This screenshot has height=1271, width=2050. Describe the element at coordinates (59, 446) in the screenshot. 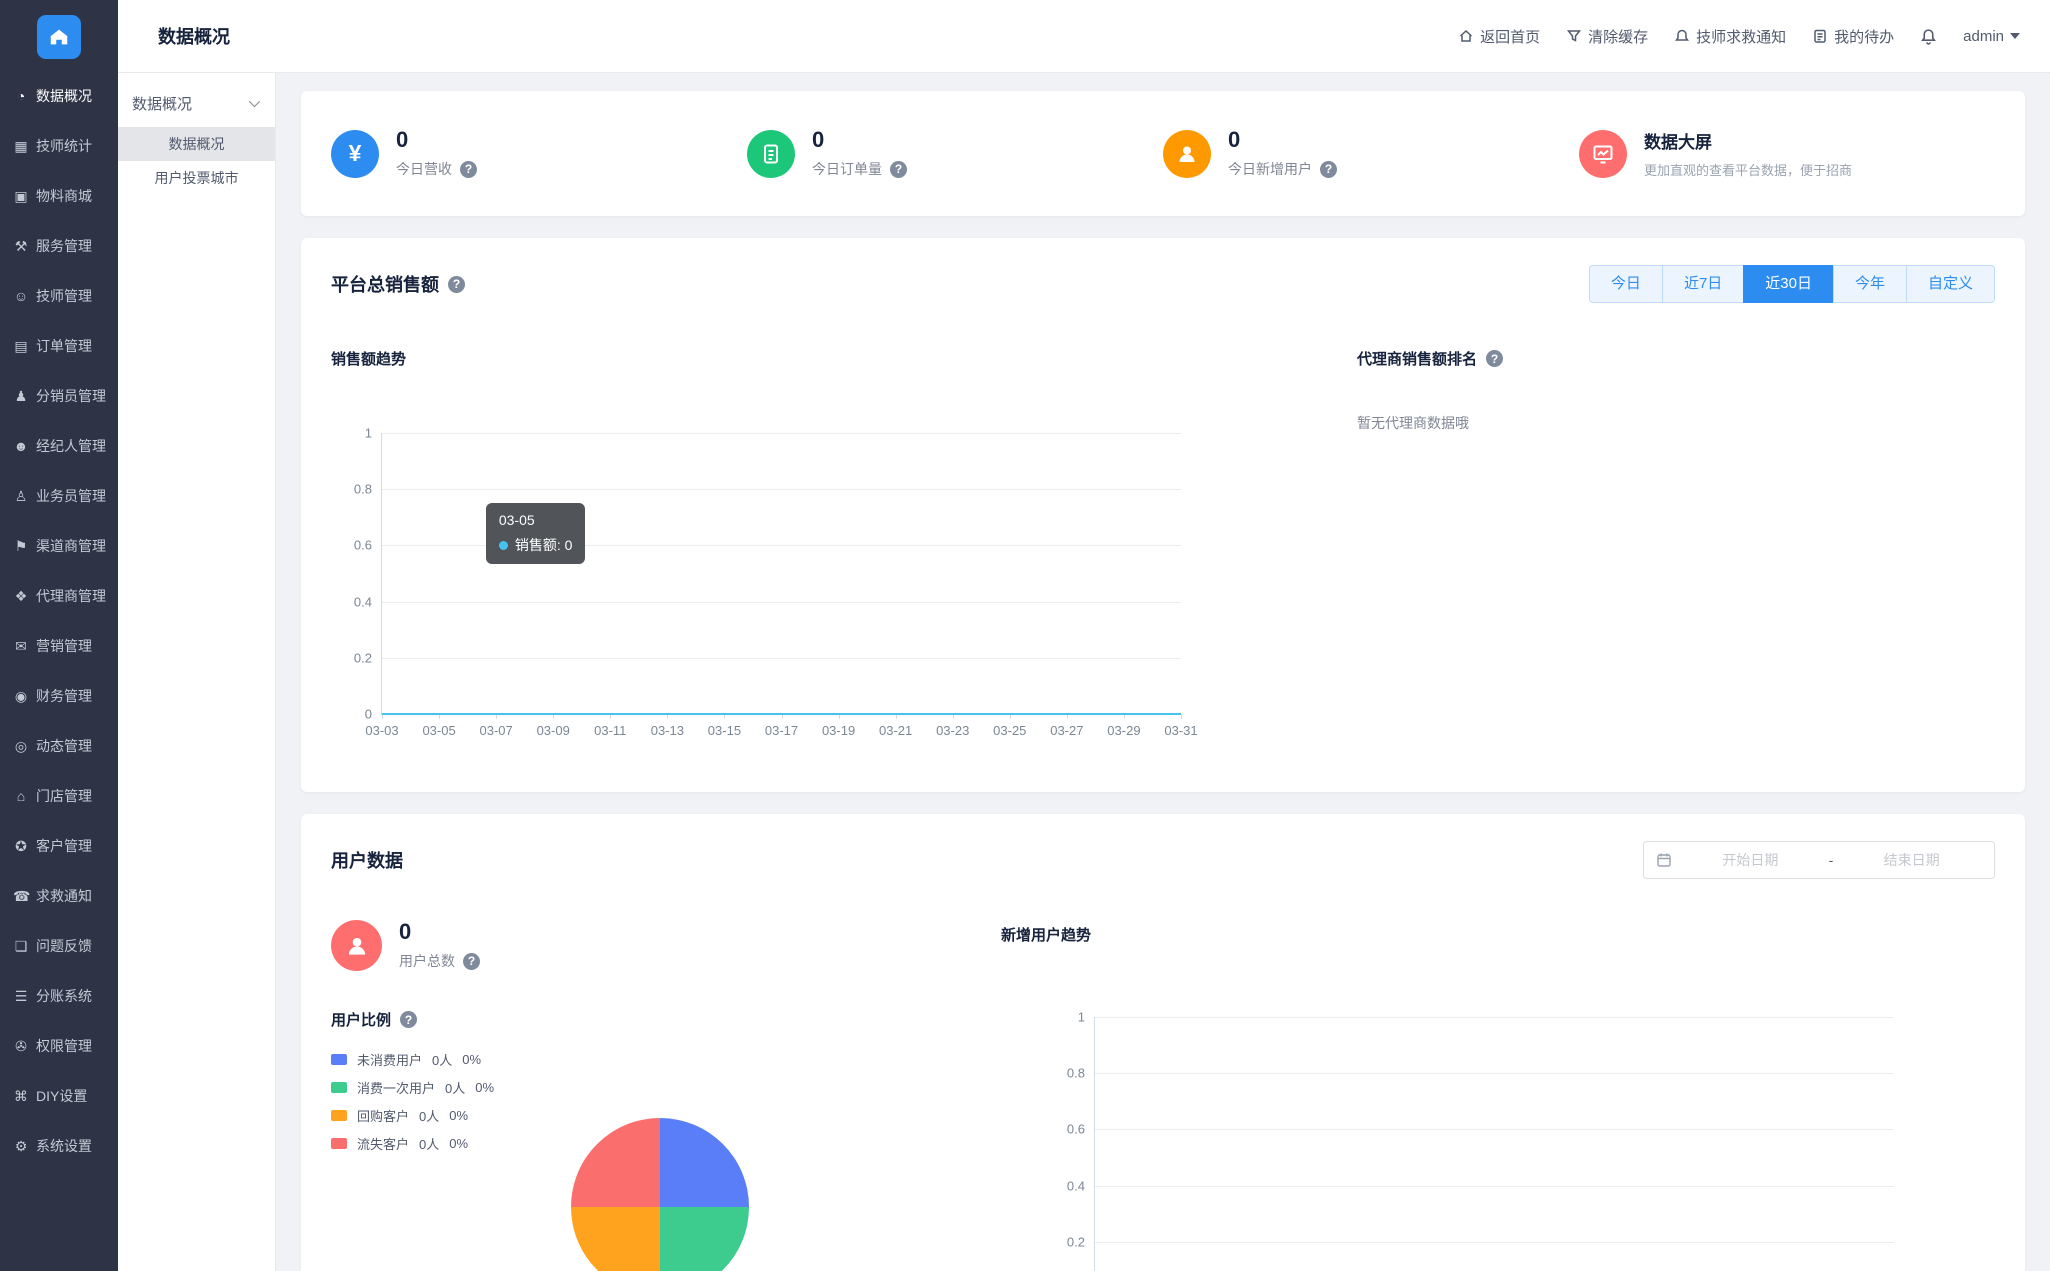

I see `sidebar-item-broker-mgmt: ☻ 经纪人管理` at that location.